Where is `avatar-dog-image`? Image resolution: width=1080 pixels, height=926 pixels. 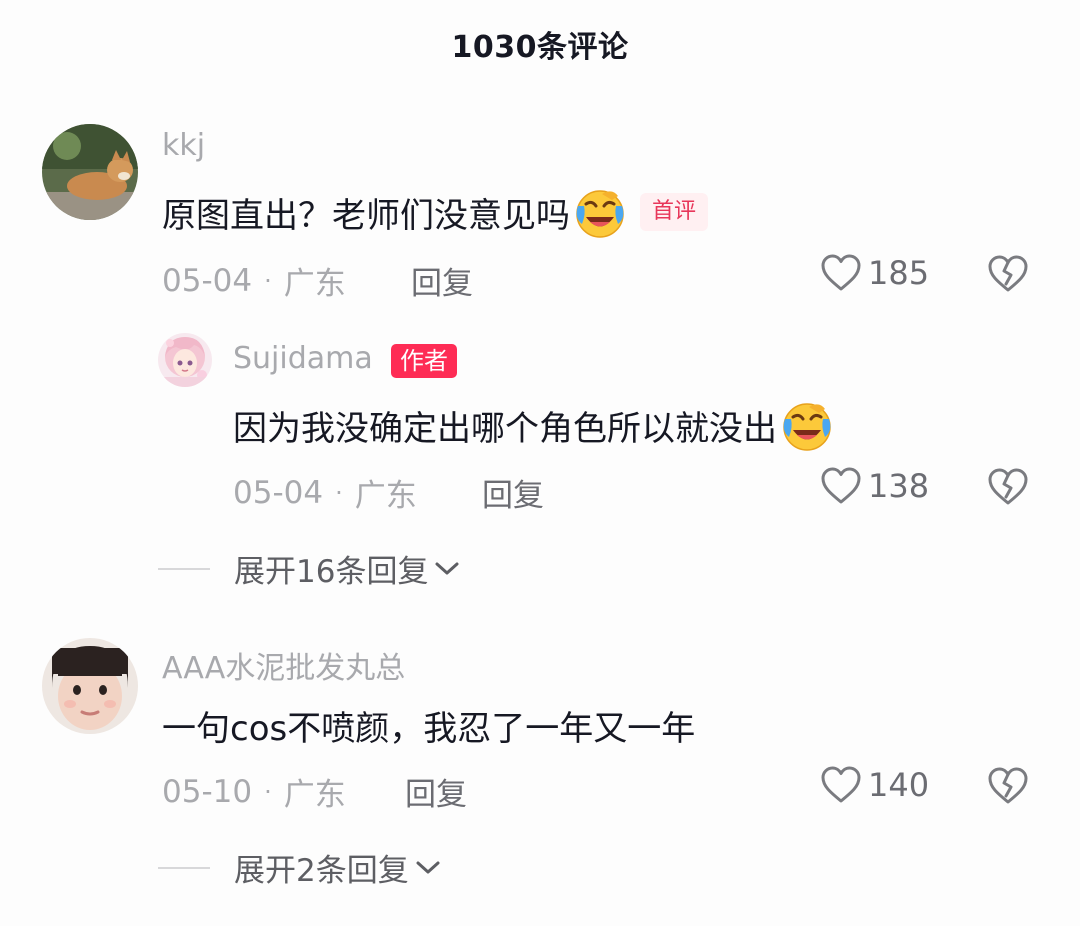
avatar-dog-image is located at coordinates (90, 172).